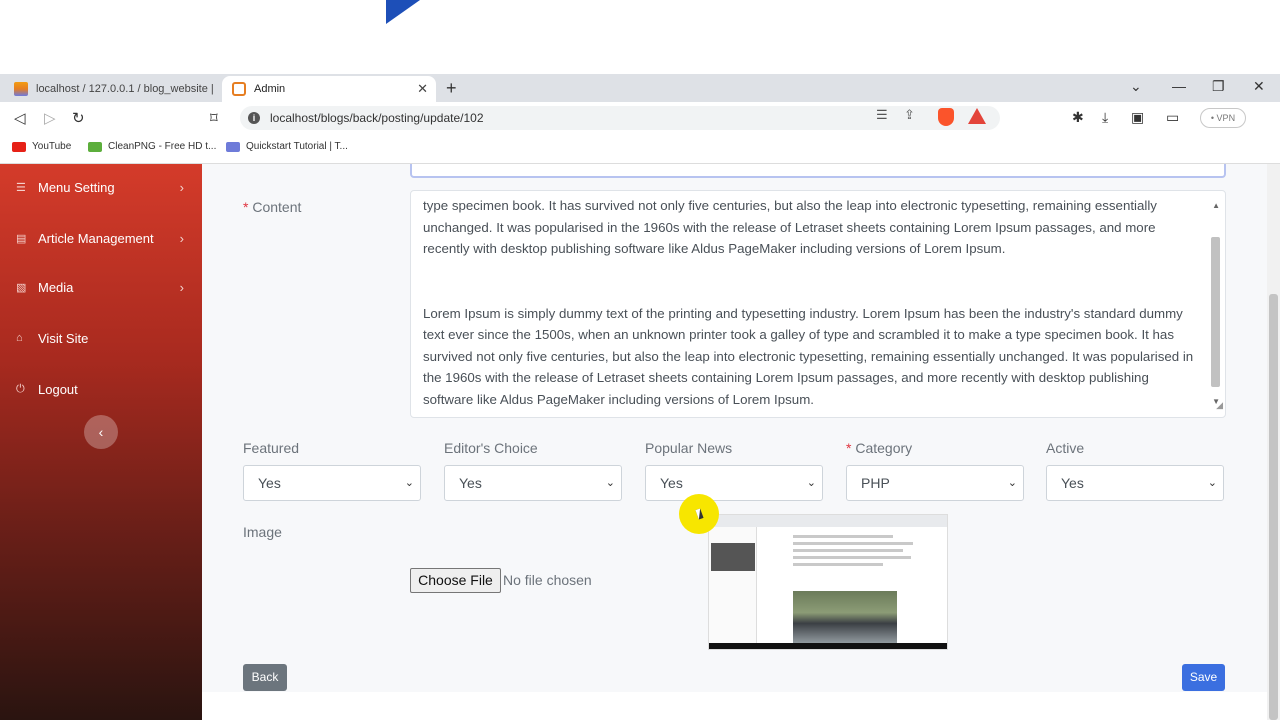 This screenshot has width=1280, height=720. What do you see at coordinates (1219, 406) in the screenshot?
I see `resize-handle-icon: ◢` at bounding box center [1219, 406].